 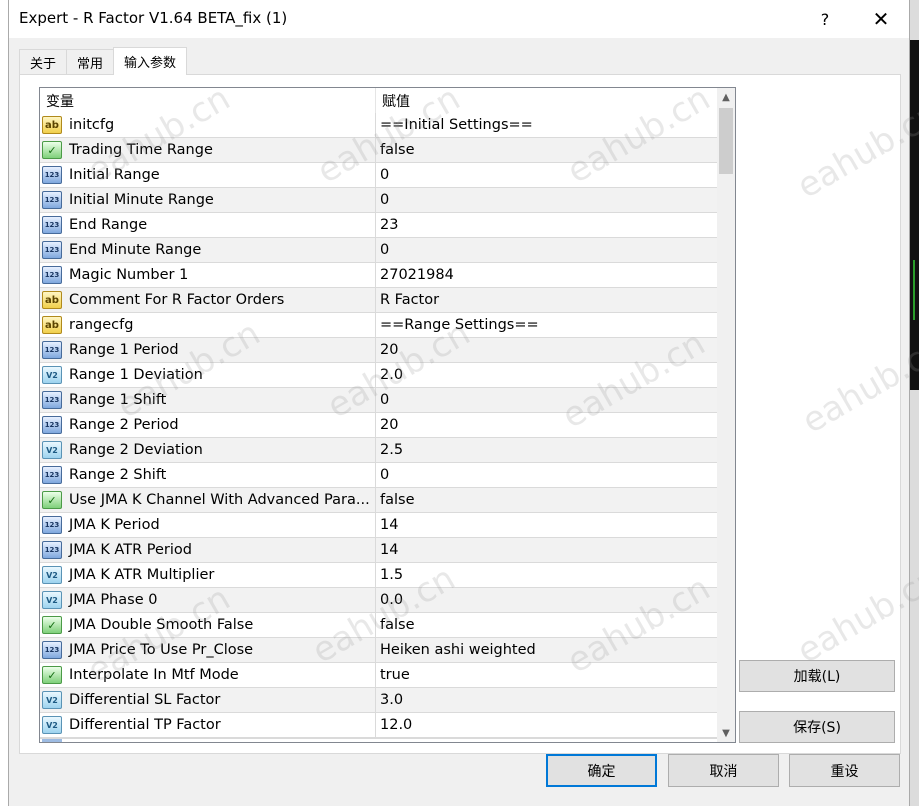 I want to click on parameter-name-cell: V2 Range 1 Deviation, so click(x=208, y=375).